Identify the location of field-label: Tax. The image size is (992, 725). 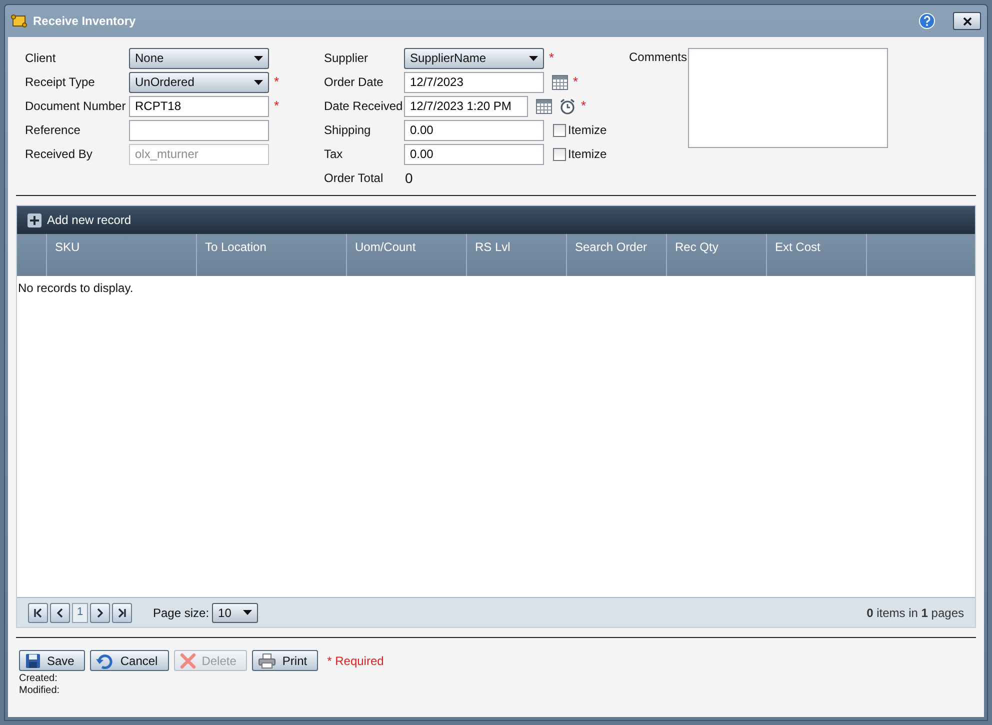
(334, 154).